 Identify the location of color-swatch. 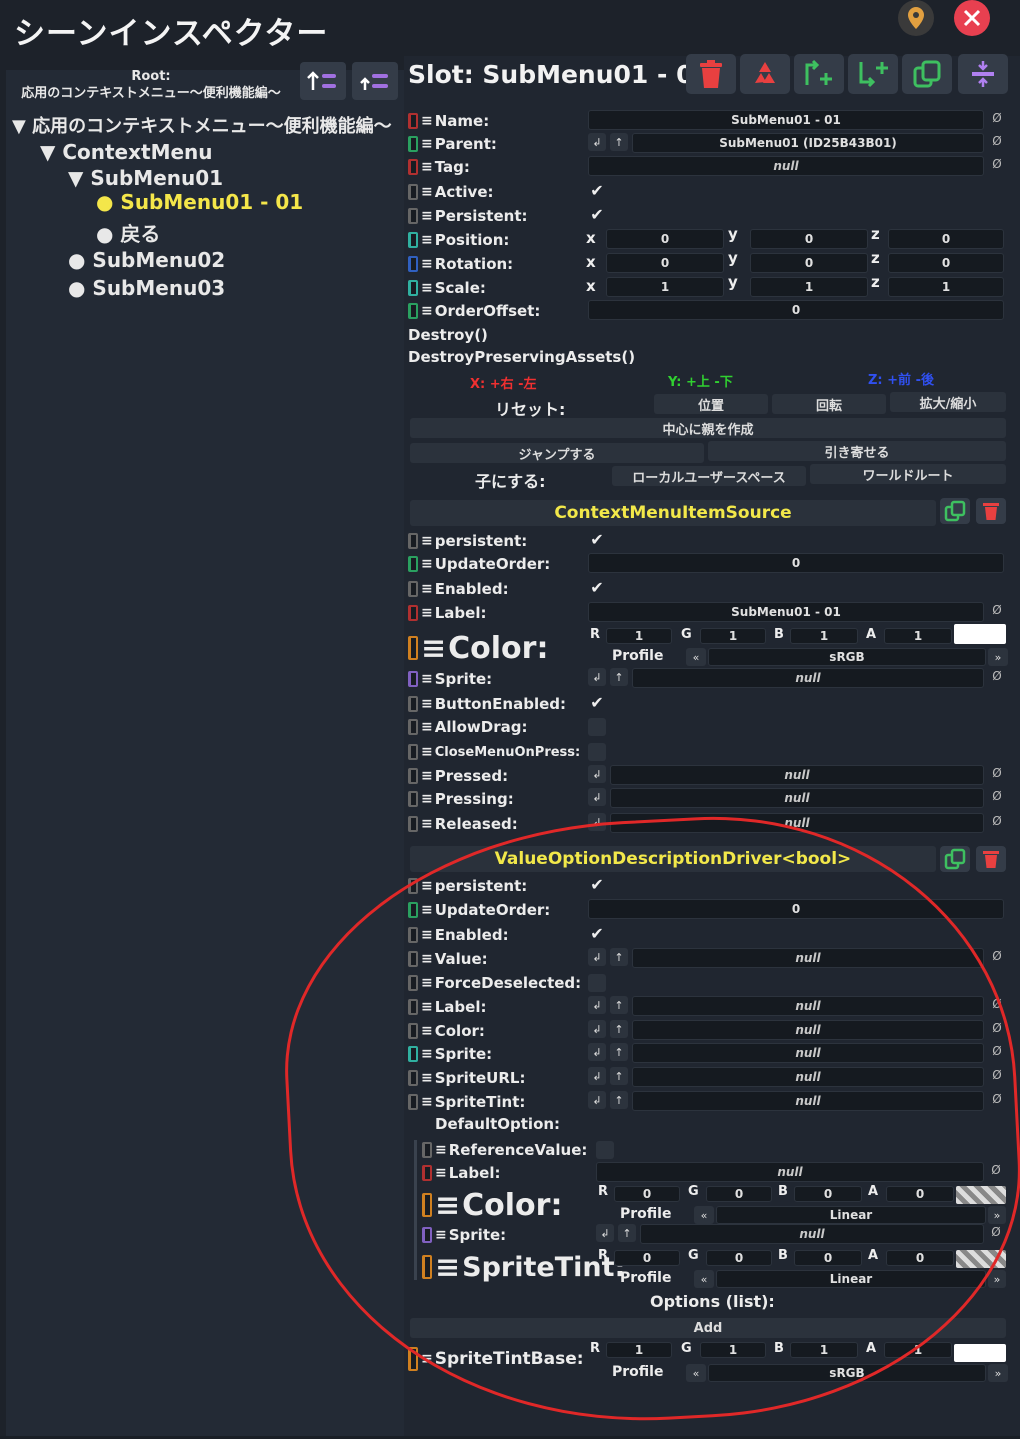
(980, 634).